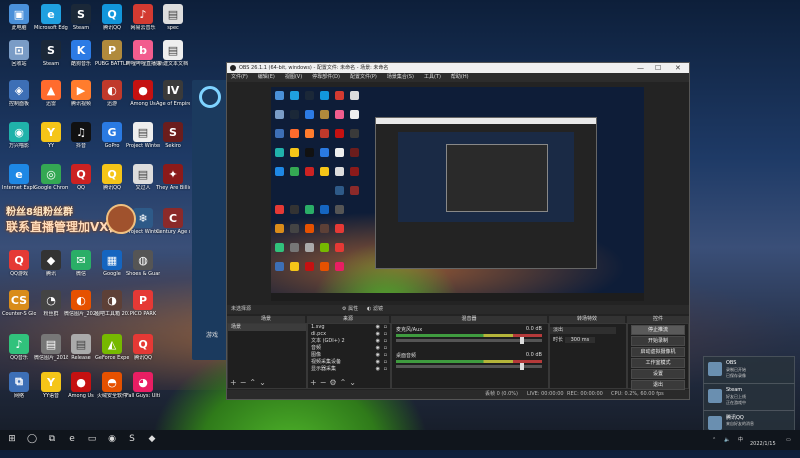  Describe the element at coordinates (143, 135) in the screenshot. I see `desktop-icon: ▤ Project Winter` at that location.